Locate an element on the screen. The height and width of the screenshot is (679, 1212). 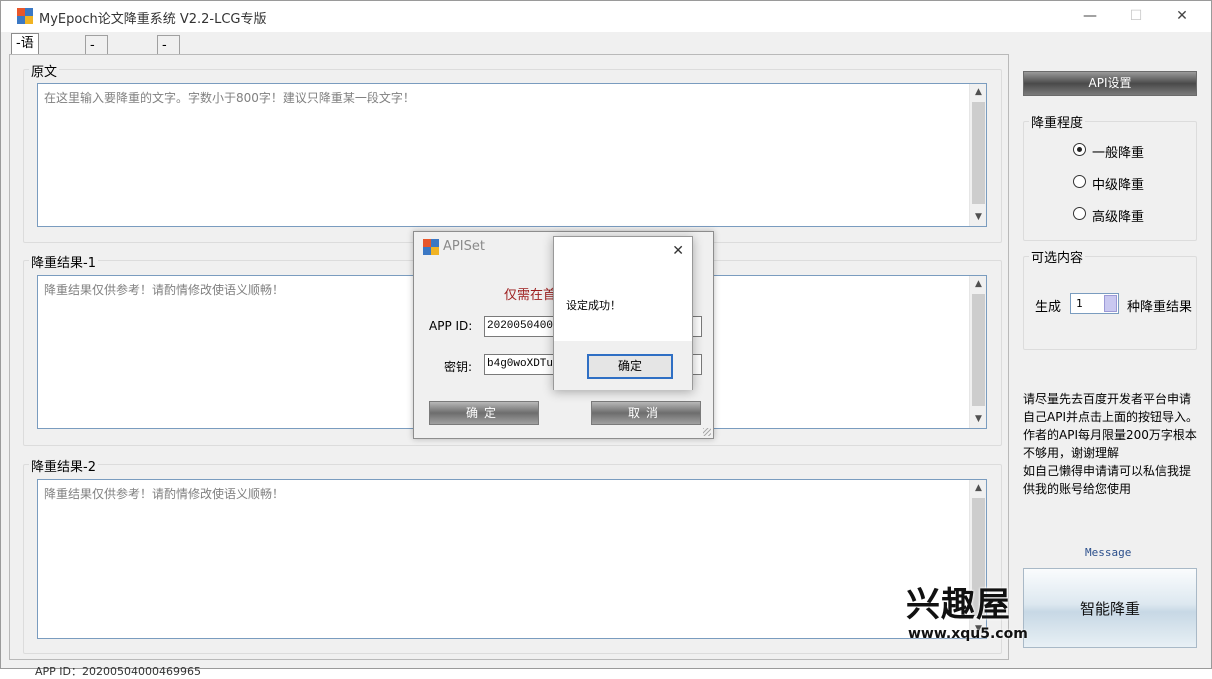
appid-label: APP ID: is located at coordinates (451, 326).